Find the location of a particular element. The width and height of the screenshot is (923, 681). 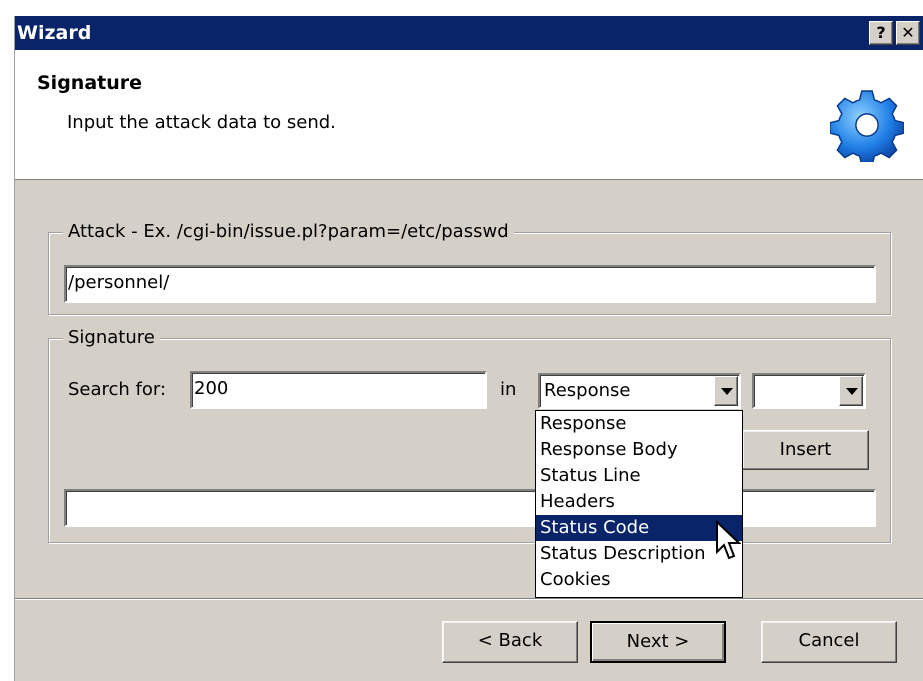

gear-icon is located at coordinates (867, 126).